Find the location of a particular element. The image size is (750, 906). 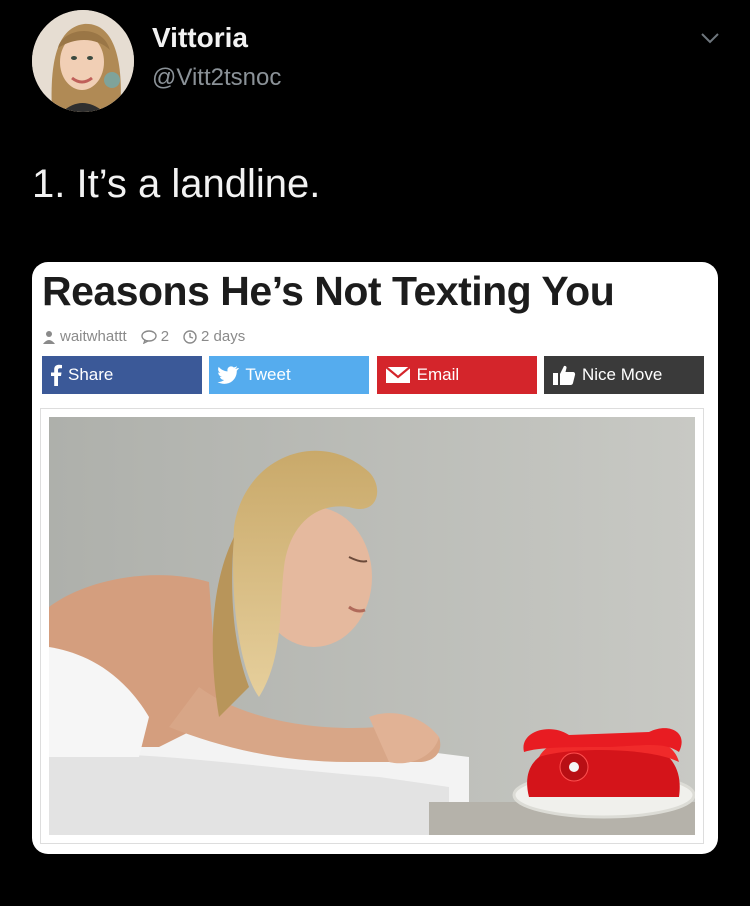

article-headline: Reasons He’s Not Texting You is located at coordinates (328, 291).